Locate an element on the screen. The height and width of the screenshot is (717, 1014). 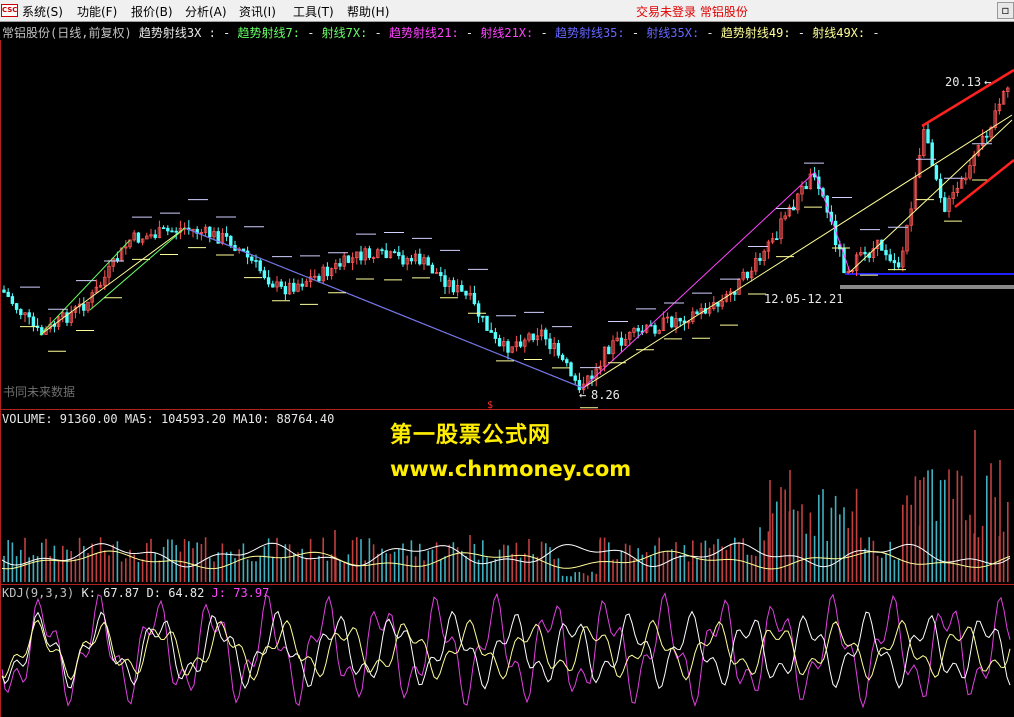
menu-system: 系统(S) is located at coordinates (42, 11).